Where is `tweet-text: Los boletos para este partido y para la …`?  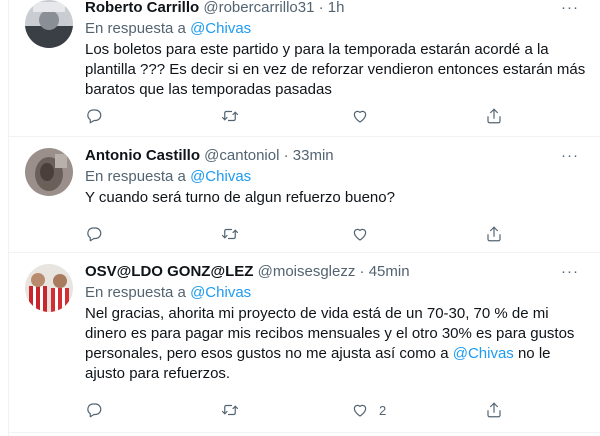
tweet-text: Los boletos para este partido y para la … is located at coordinates (335, 69).